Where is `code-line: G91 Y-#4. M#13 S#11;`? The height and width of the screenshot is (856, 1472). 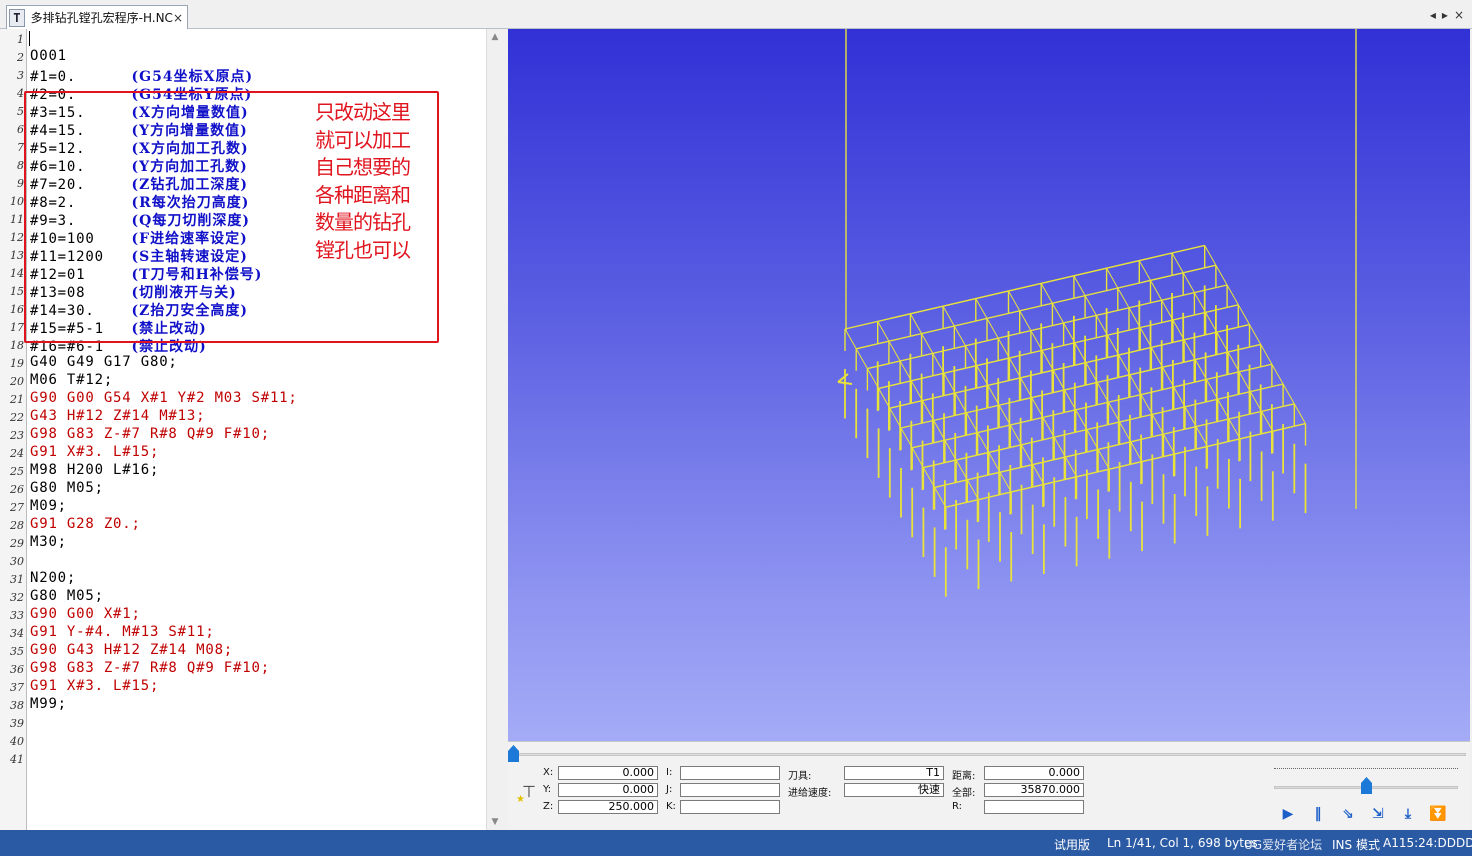 code-line: G91 Y-#4. M#13 S#11; is located at coordinates (122, 632).